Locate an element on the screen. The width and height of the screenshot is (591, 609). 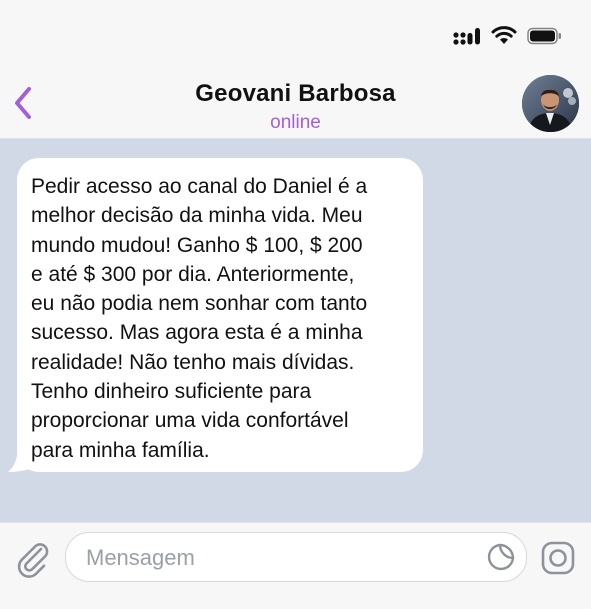
avatar is located at coordinates (550, 103).